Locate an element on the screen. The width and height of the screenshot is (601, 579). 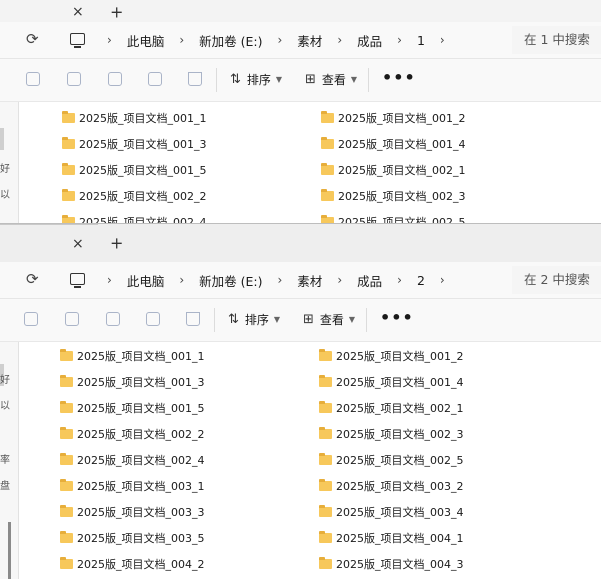
folder-item: 2025版_项目文档_003_3 is located at coordinates (132, 512).